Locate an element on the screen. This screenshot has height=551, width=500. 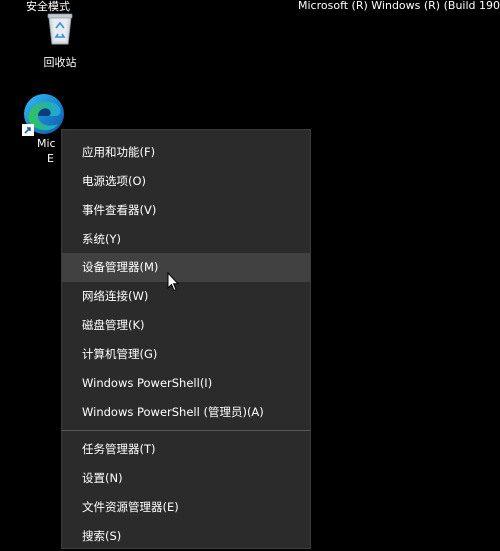
menu-separator is located at coordinates (186, 430).